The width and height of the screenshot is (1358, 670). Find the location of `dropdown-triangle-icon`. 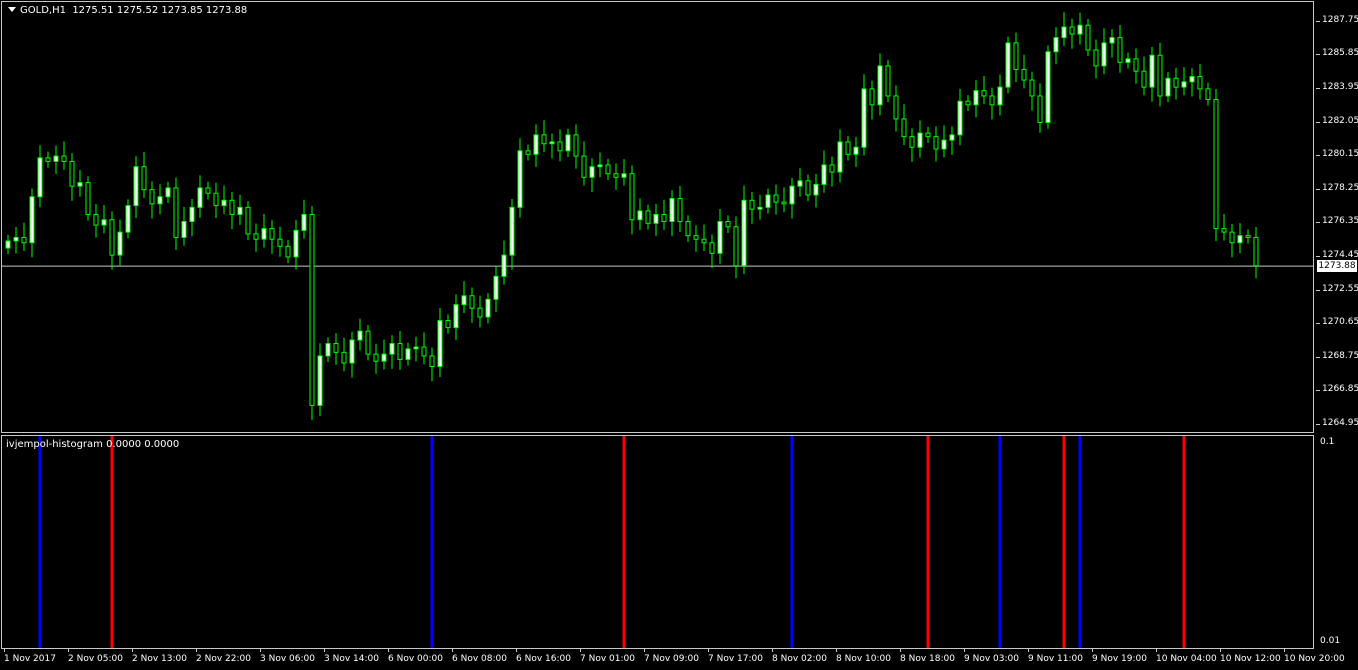

dropdown-triangle-icon is located at coordinates (12, 9).